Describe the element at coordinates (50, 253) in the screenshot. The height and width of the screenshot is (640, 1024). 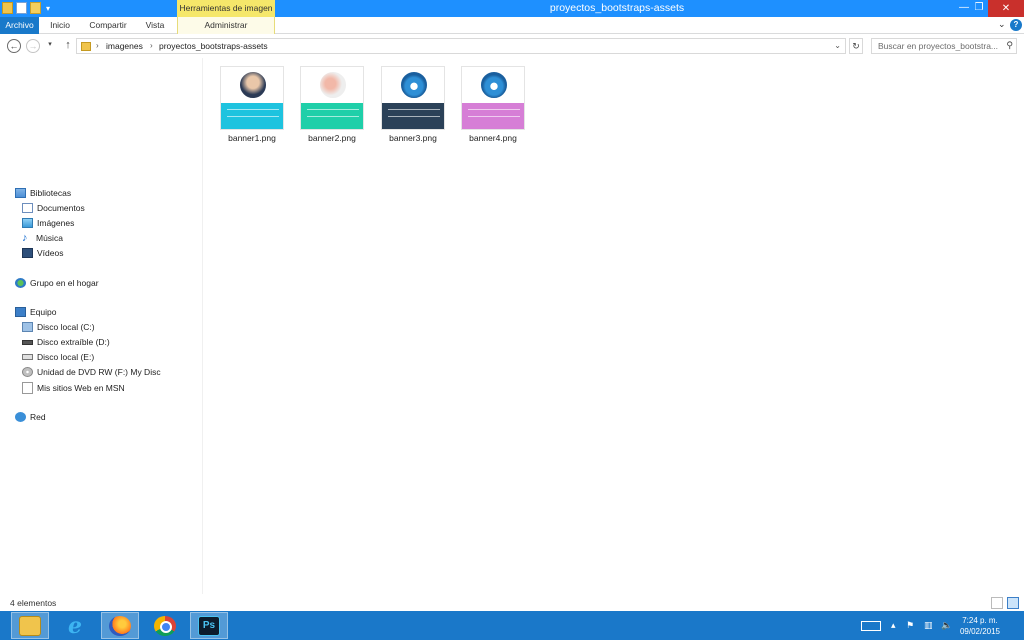
I see `nav-label: Vídeos` at that location.